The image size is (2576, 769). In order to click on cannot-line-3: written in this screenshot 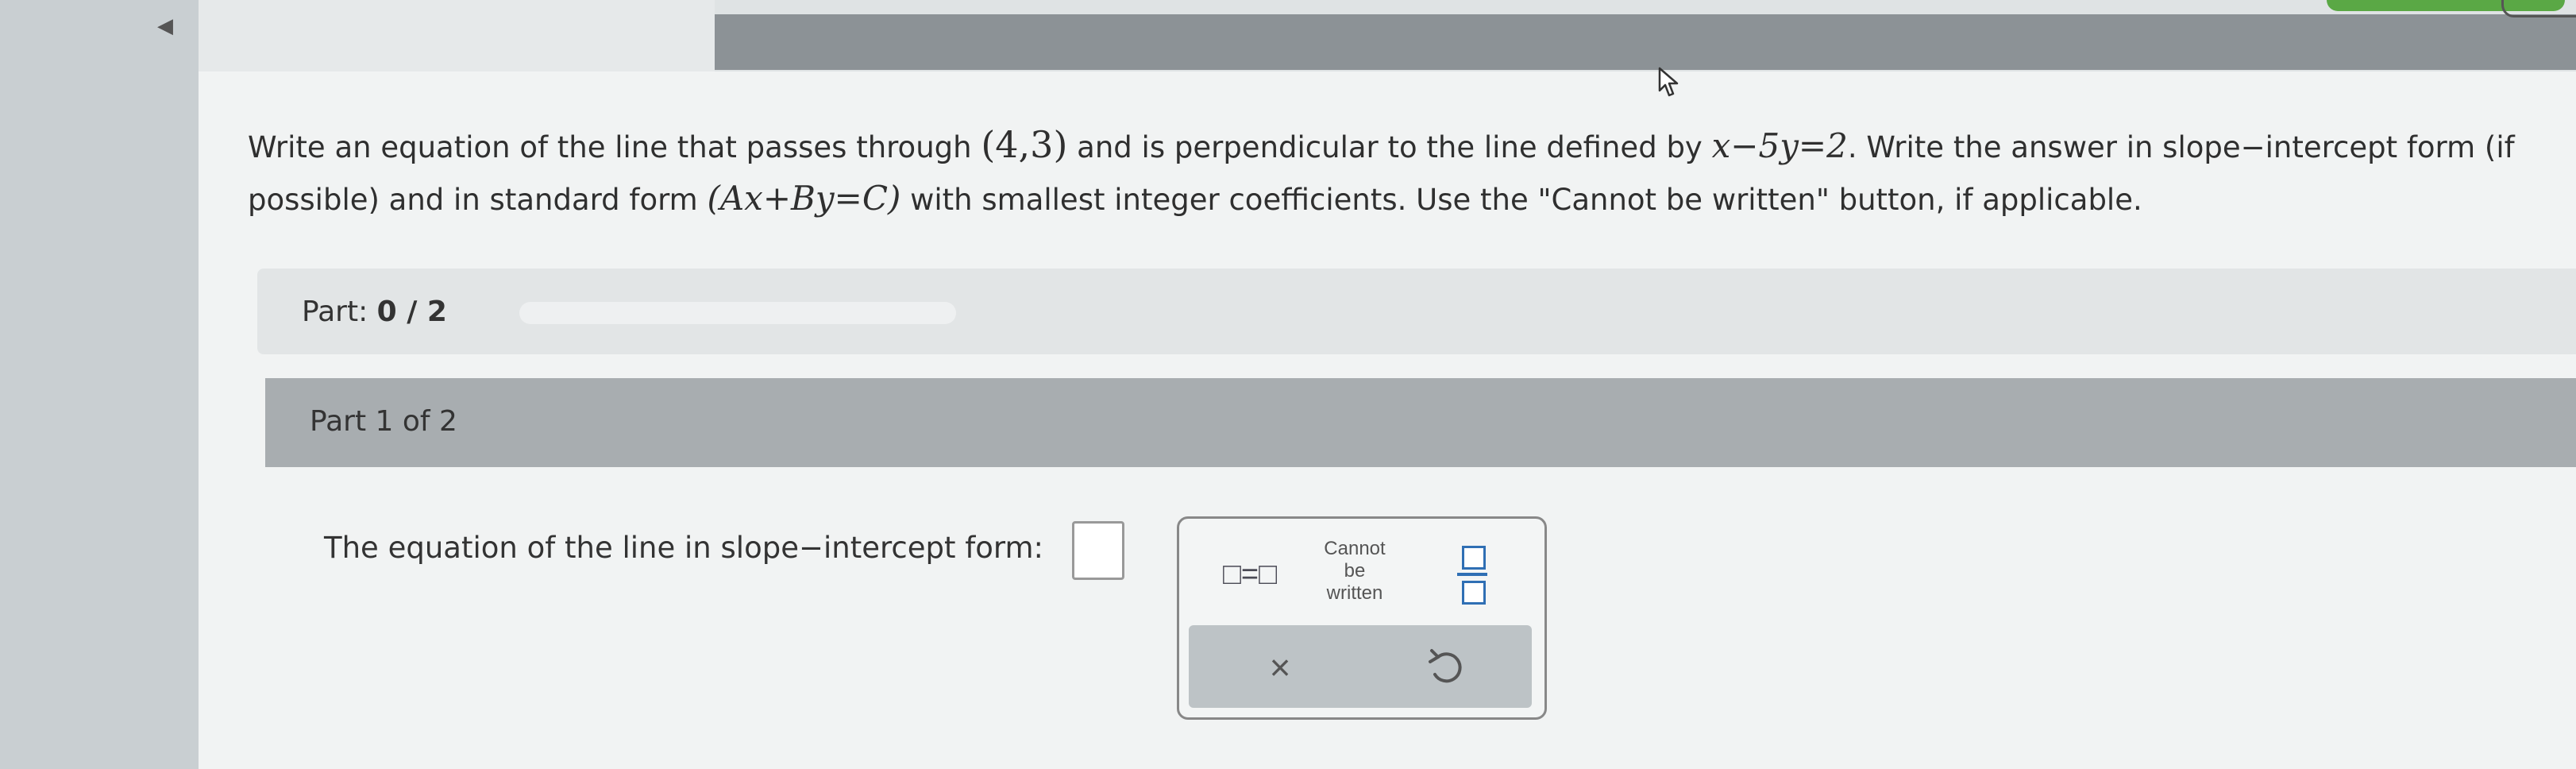, I will do `click(1354, 593)`.